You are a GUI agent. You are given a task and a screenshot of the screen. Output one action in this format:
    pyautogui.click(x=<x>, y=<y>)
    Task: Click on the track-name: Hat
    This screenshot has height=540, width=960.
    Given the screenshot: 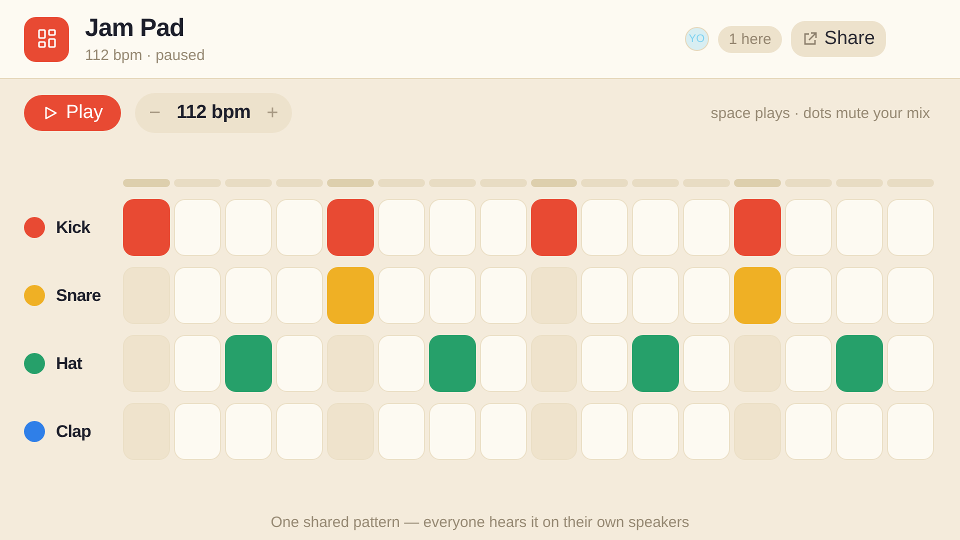 What is the action you would take?
    pyautogui.click(x=69, y=364)
    